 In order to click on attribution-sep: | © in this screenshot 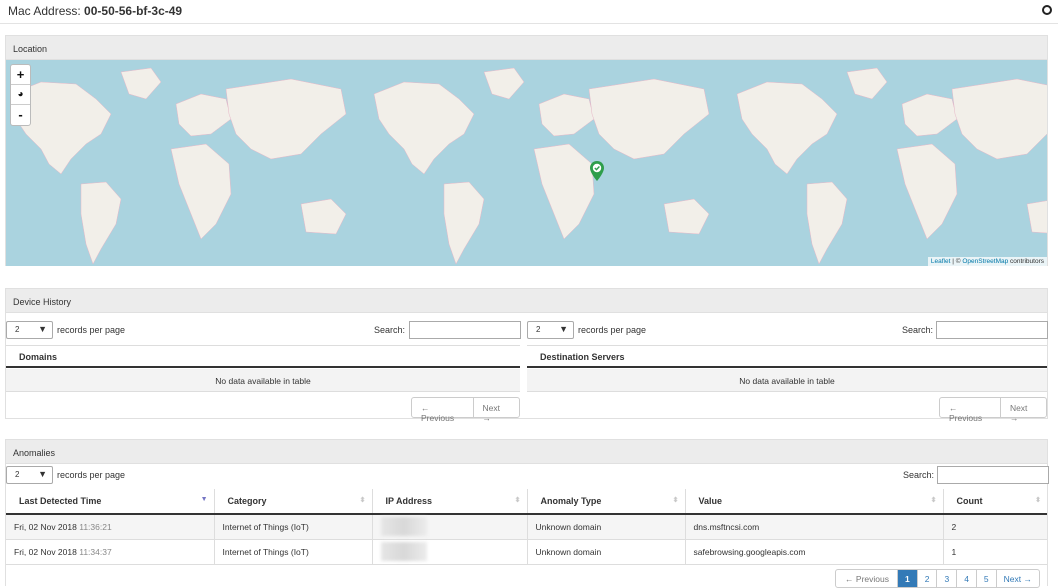, I will do `click(956, 261)`.